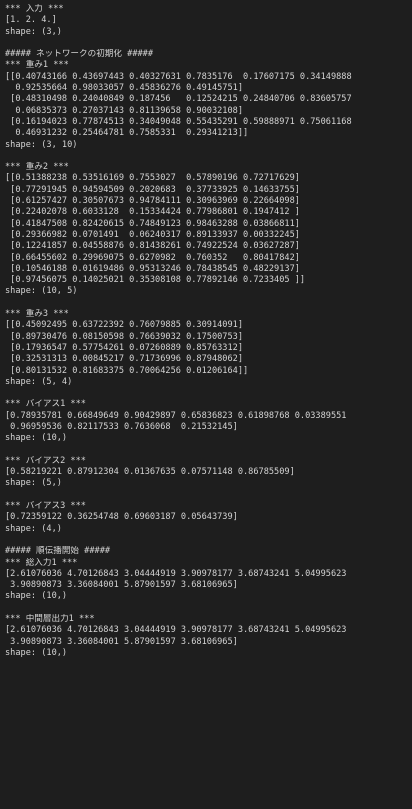 The height and width of the screenshot is (809, 412). What do you see at coordinates (39, 381) in the screenshot?
I see `console-line: shape: (5, 4)` at bounding box center [39, 381].